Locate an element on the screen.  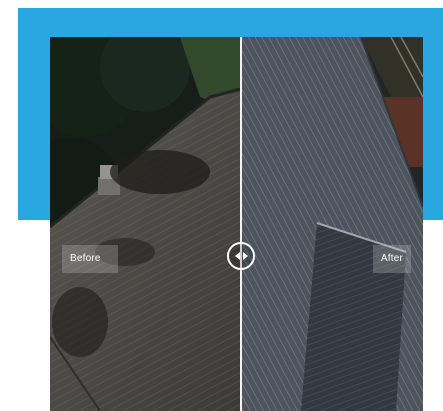
chevron-left-icon is located at coordinates (237, 256).